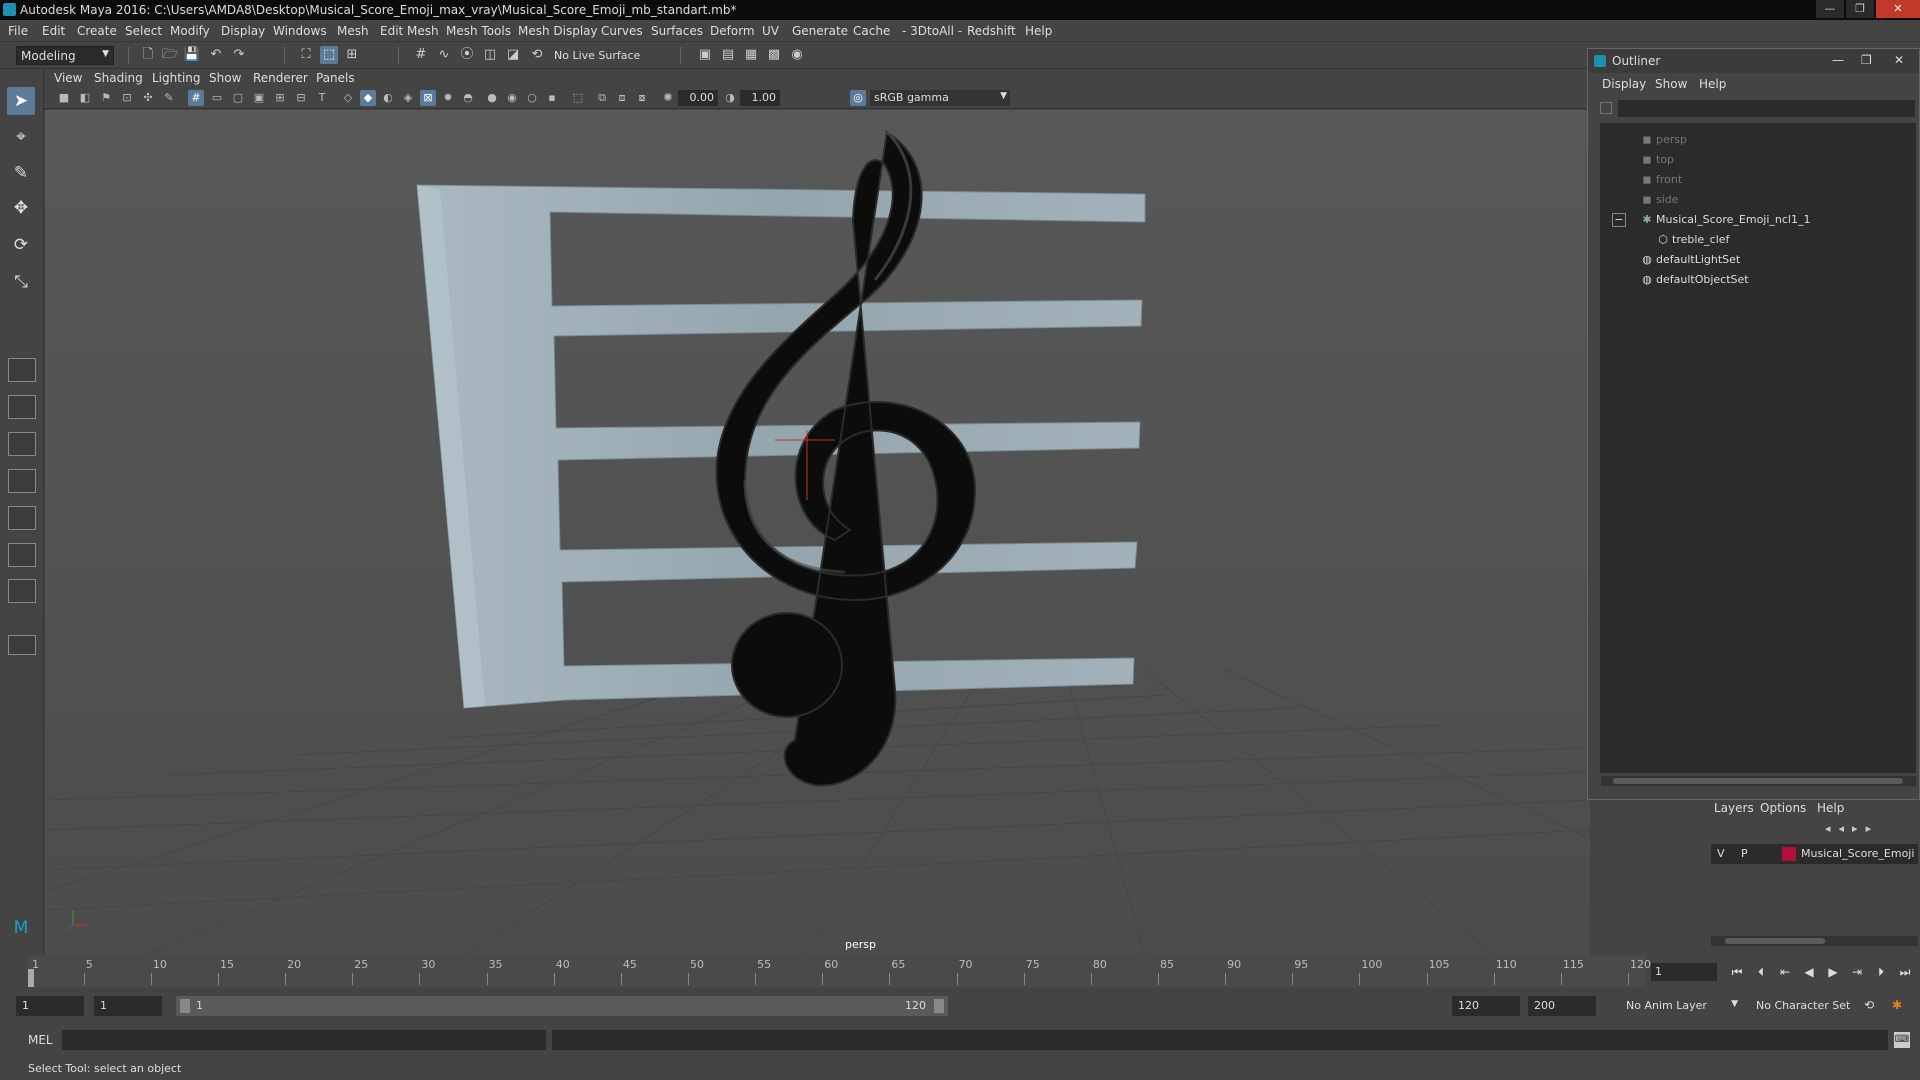 The width and height of the screenshot is (1920, 1080). I want to click on render-frame-icon: ▤, so click(728, 55).